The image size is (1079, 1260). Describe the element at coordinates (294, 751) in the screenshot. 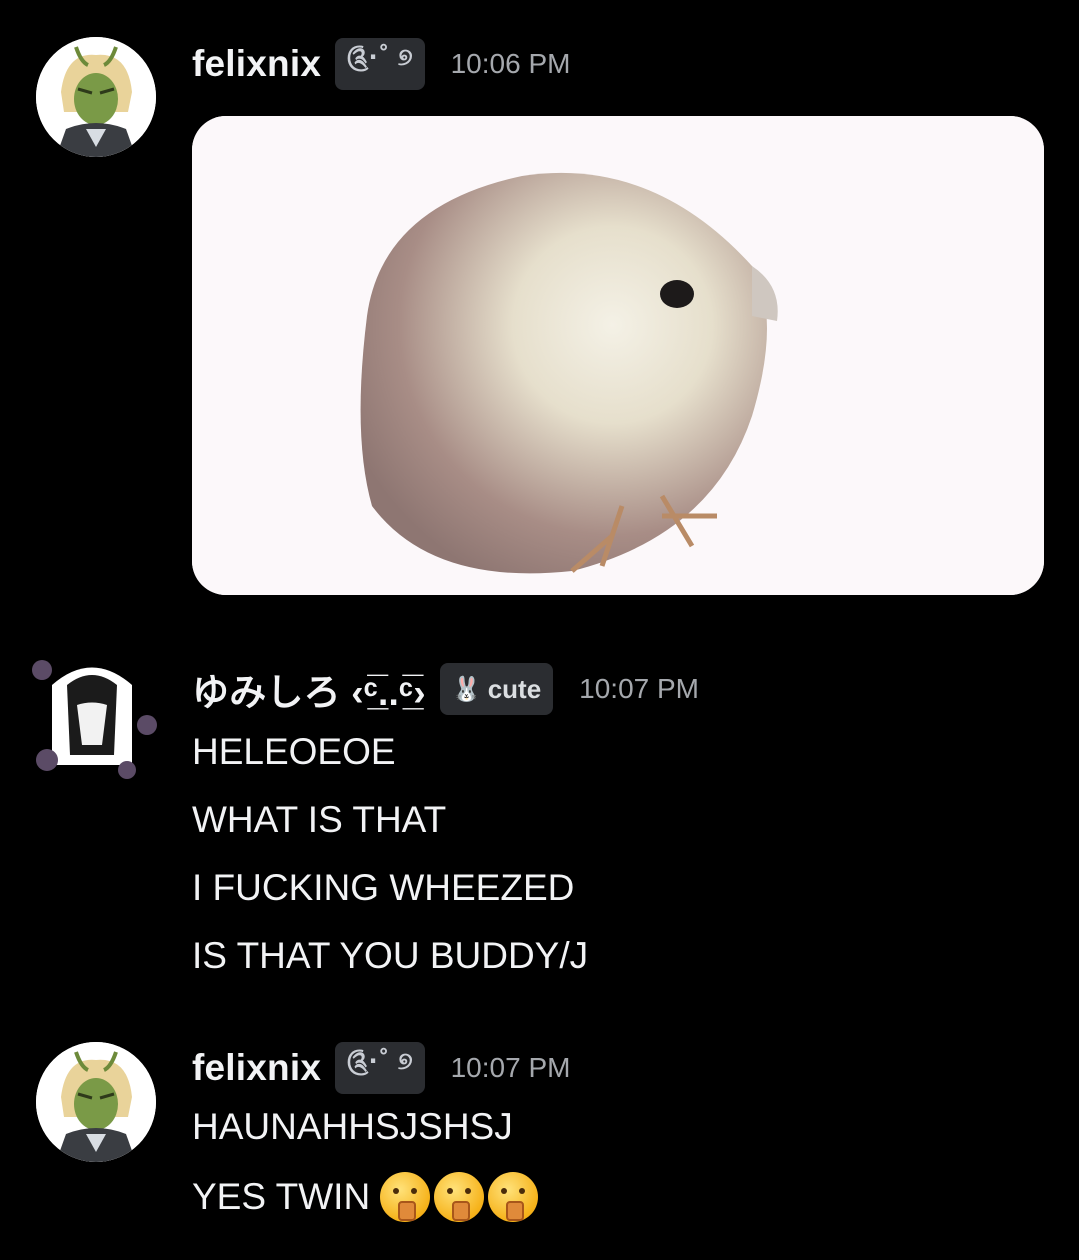

I see `message-text: HELEOEOE` at that location.